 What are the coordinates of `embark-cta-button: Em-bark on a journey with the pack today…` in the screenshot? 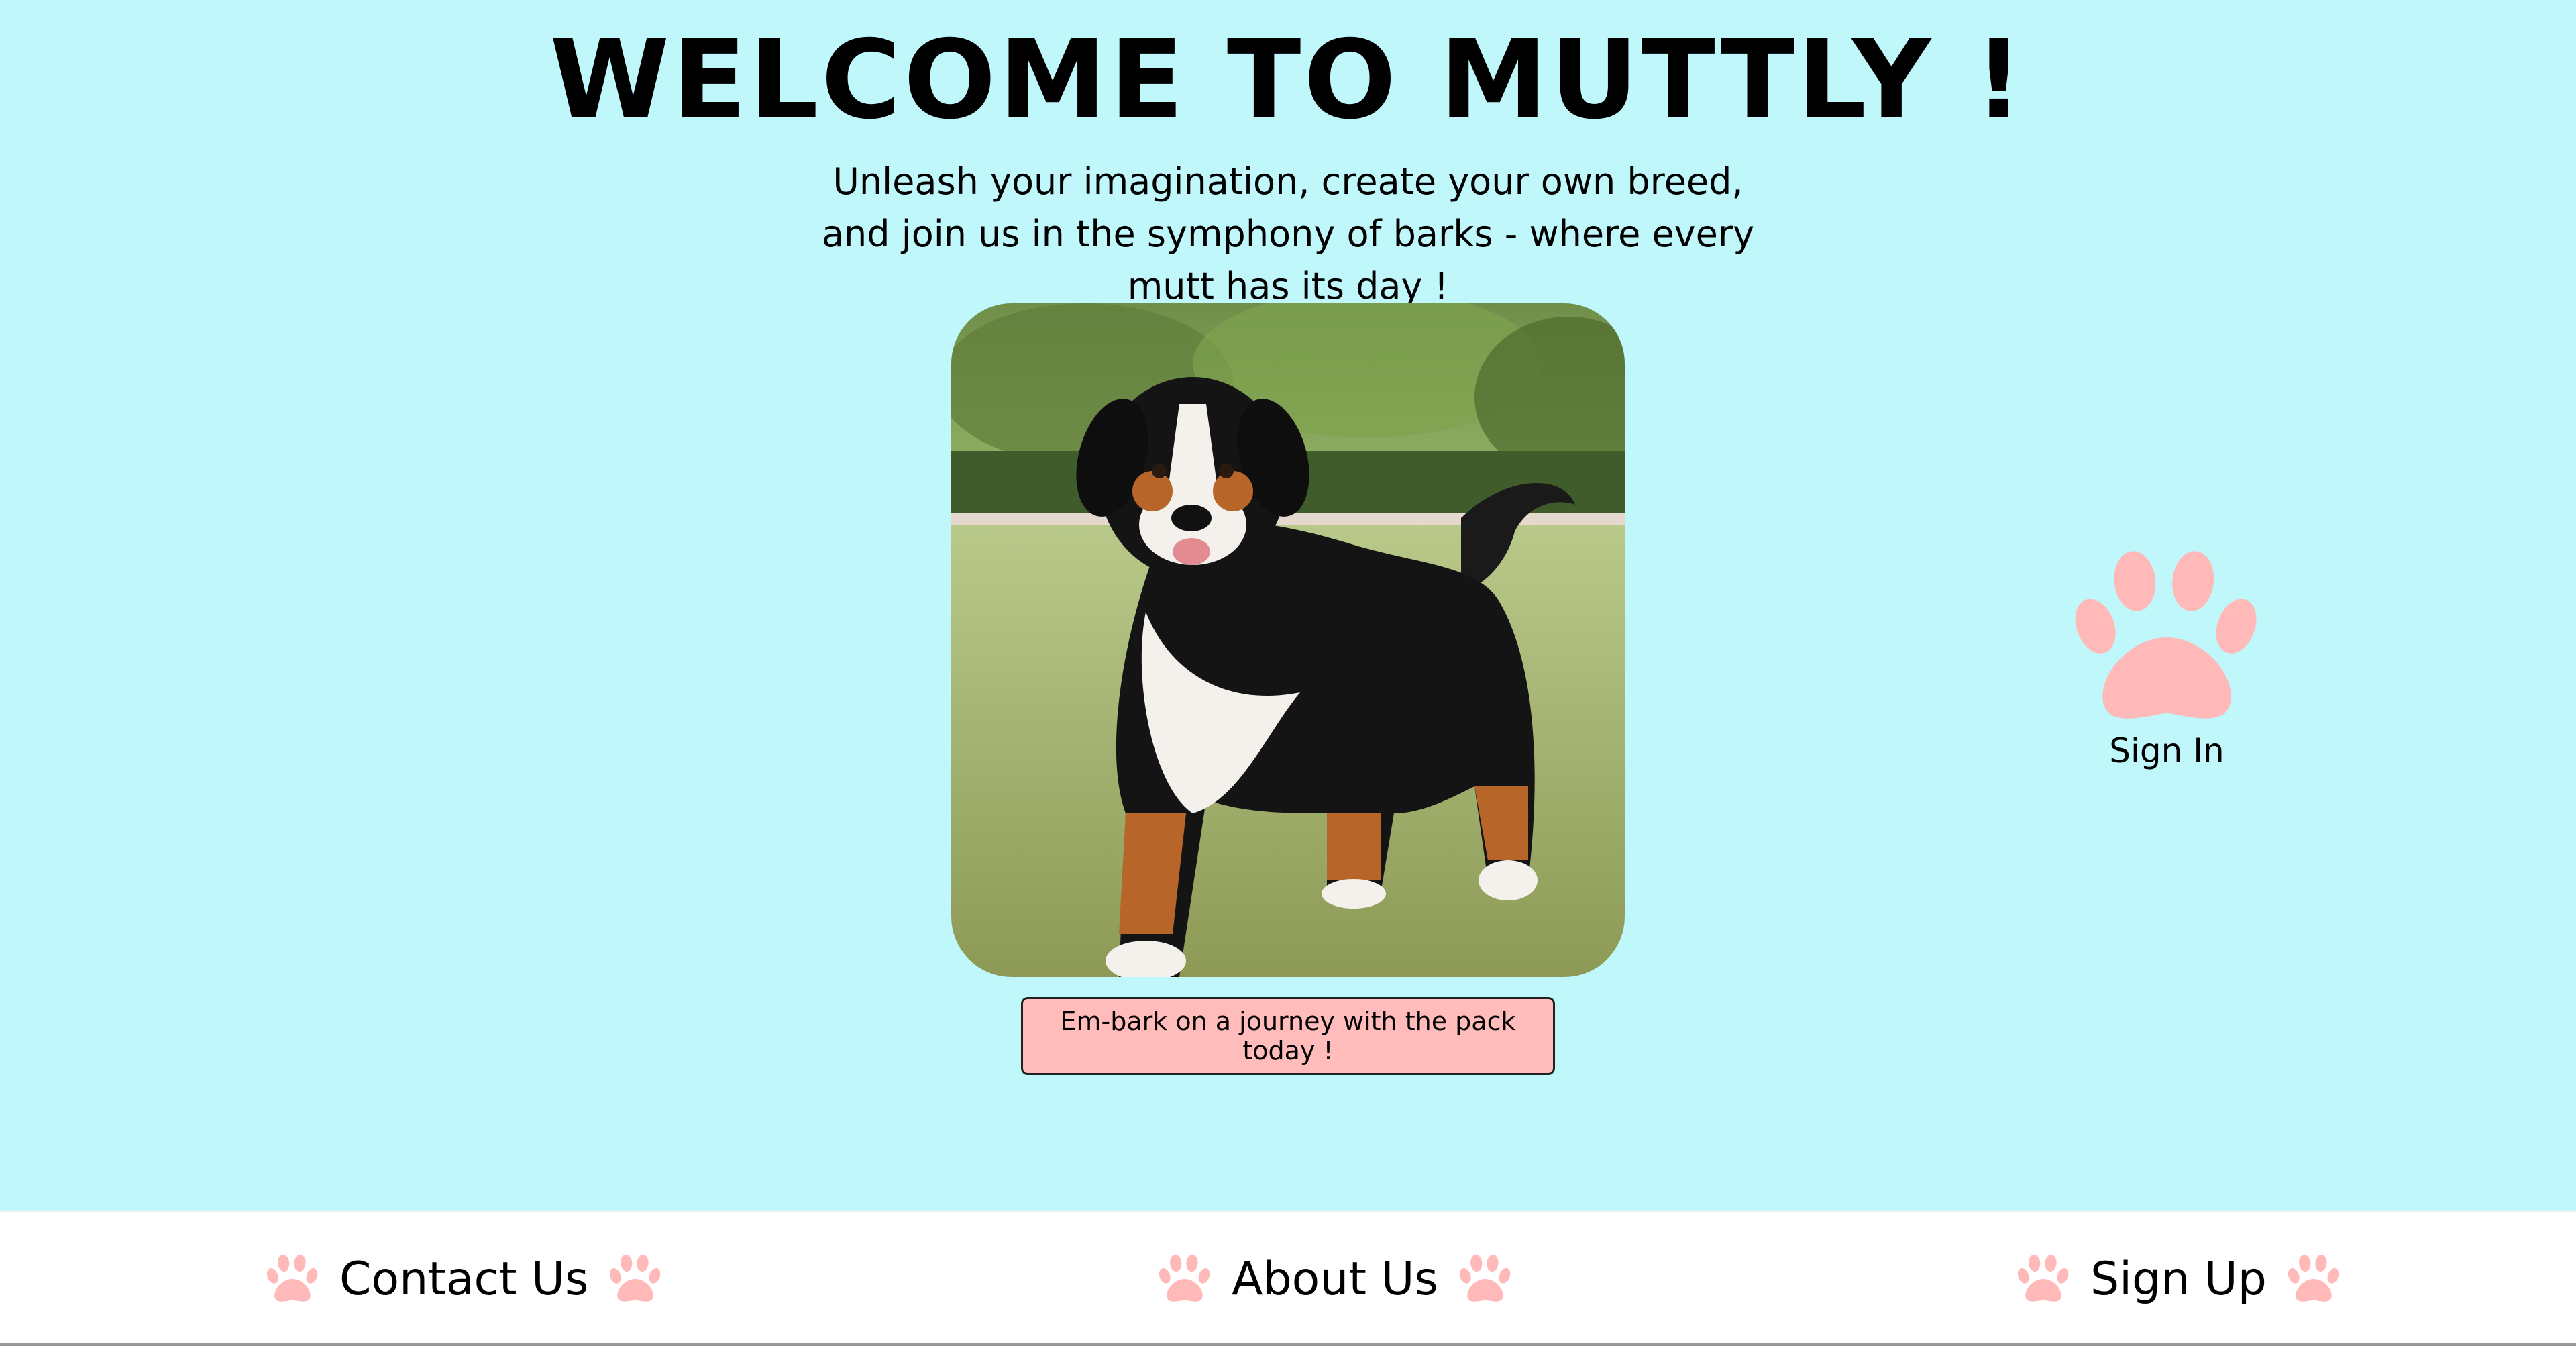 It's located at (1288, 1036).